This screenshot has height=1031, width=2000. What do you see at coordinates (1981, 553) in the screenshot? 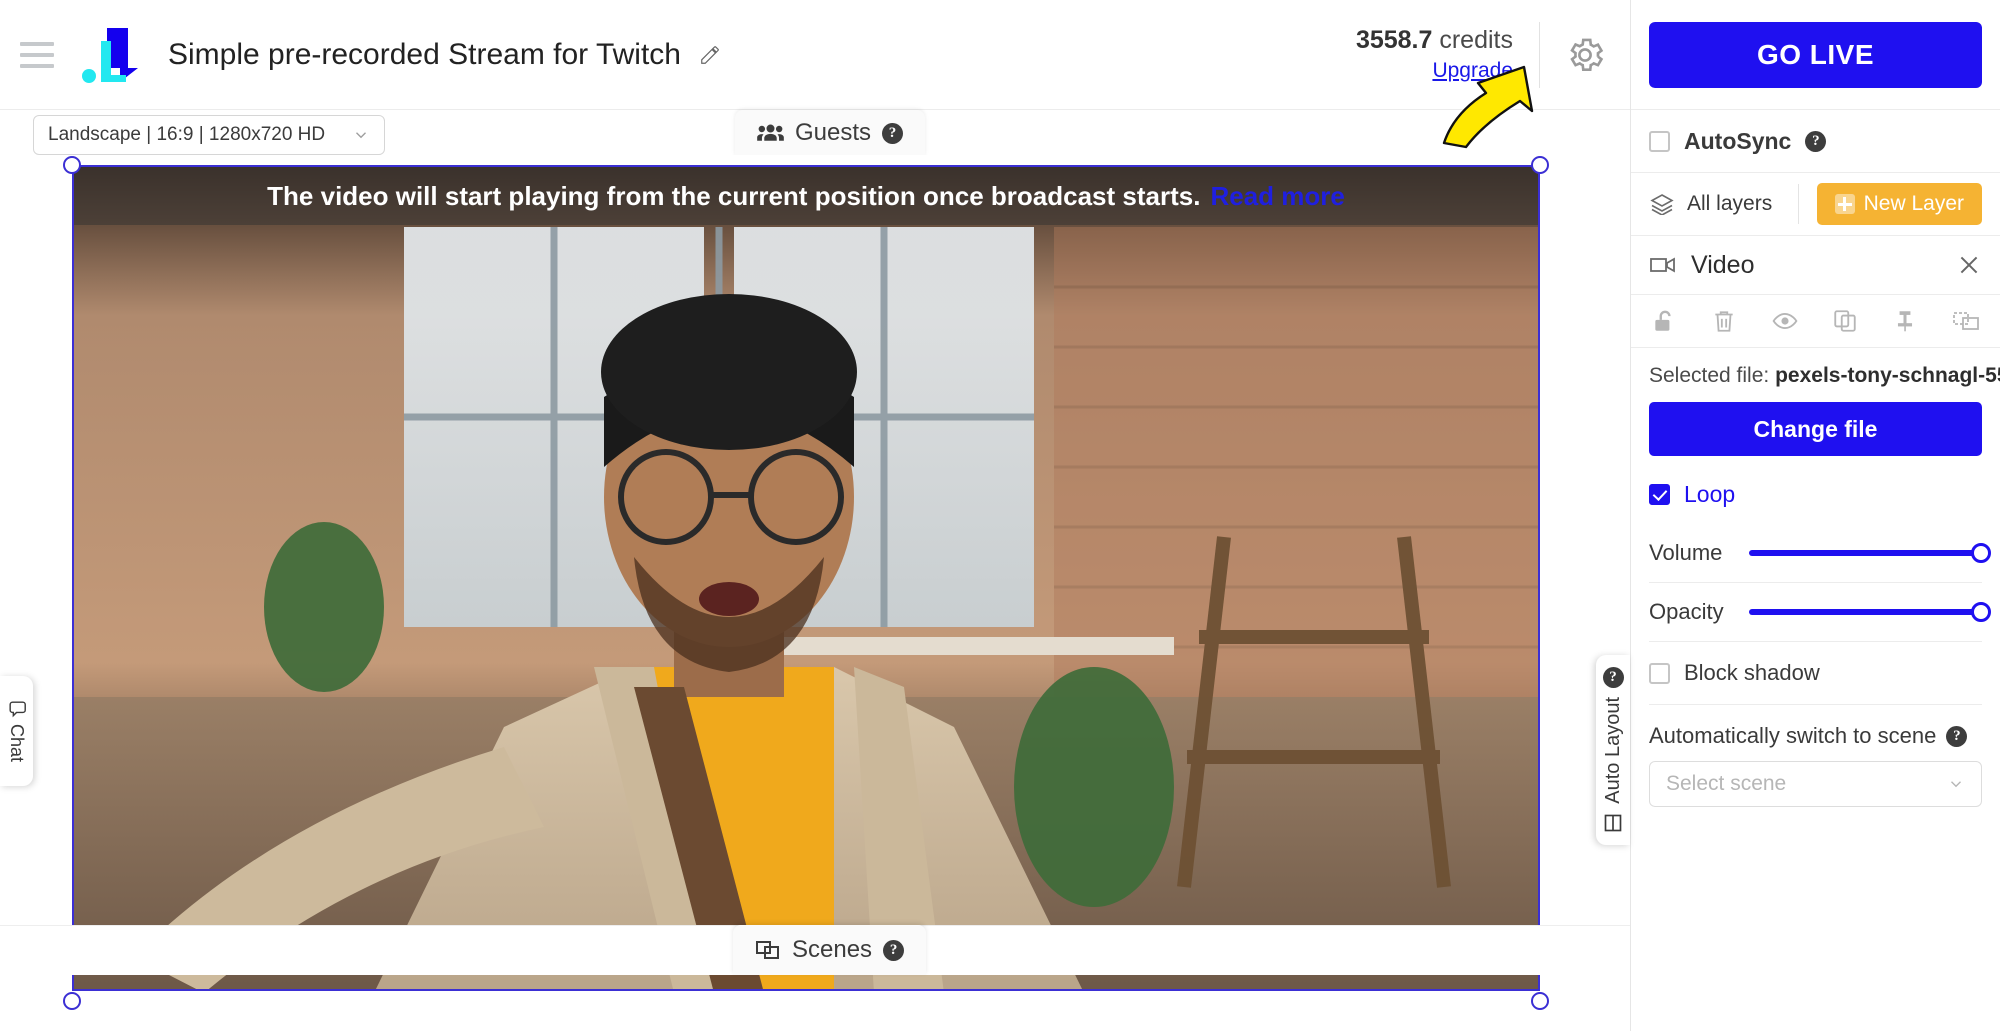
I see `volume-slider-handle` at bounding box center [1981, 553].